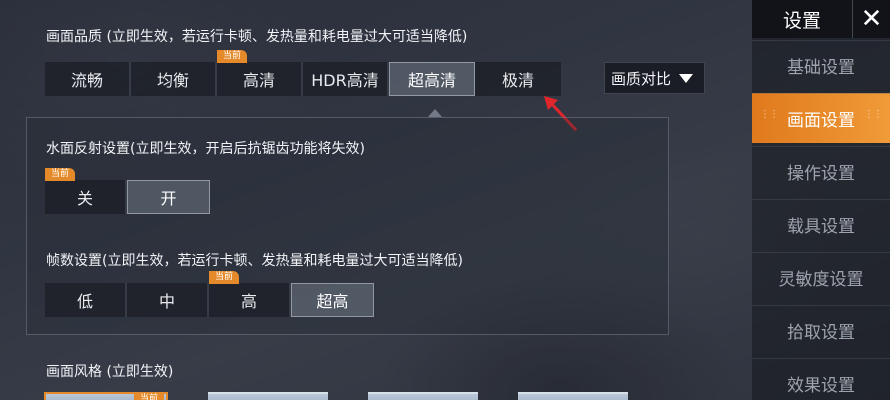  I want to click on option-label: 超高, so click(332, 301).